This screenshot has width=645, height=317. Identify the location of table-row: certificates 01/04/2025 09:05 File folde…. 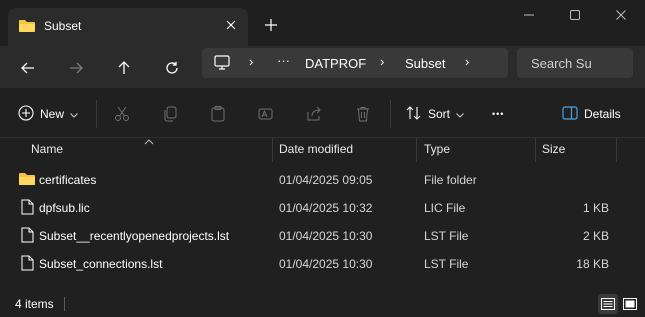
(322, 180).